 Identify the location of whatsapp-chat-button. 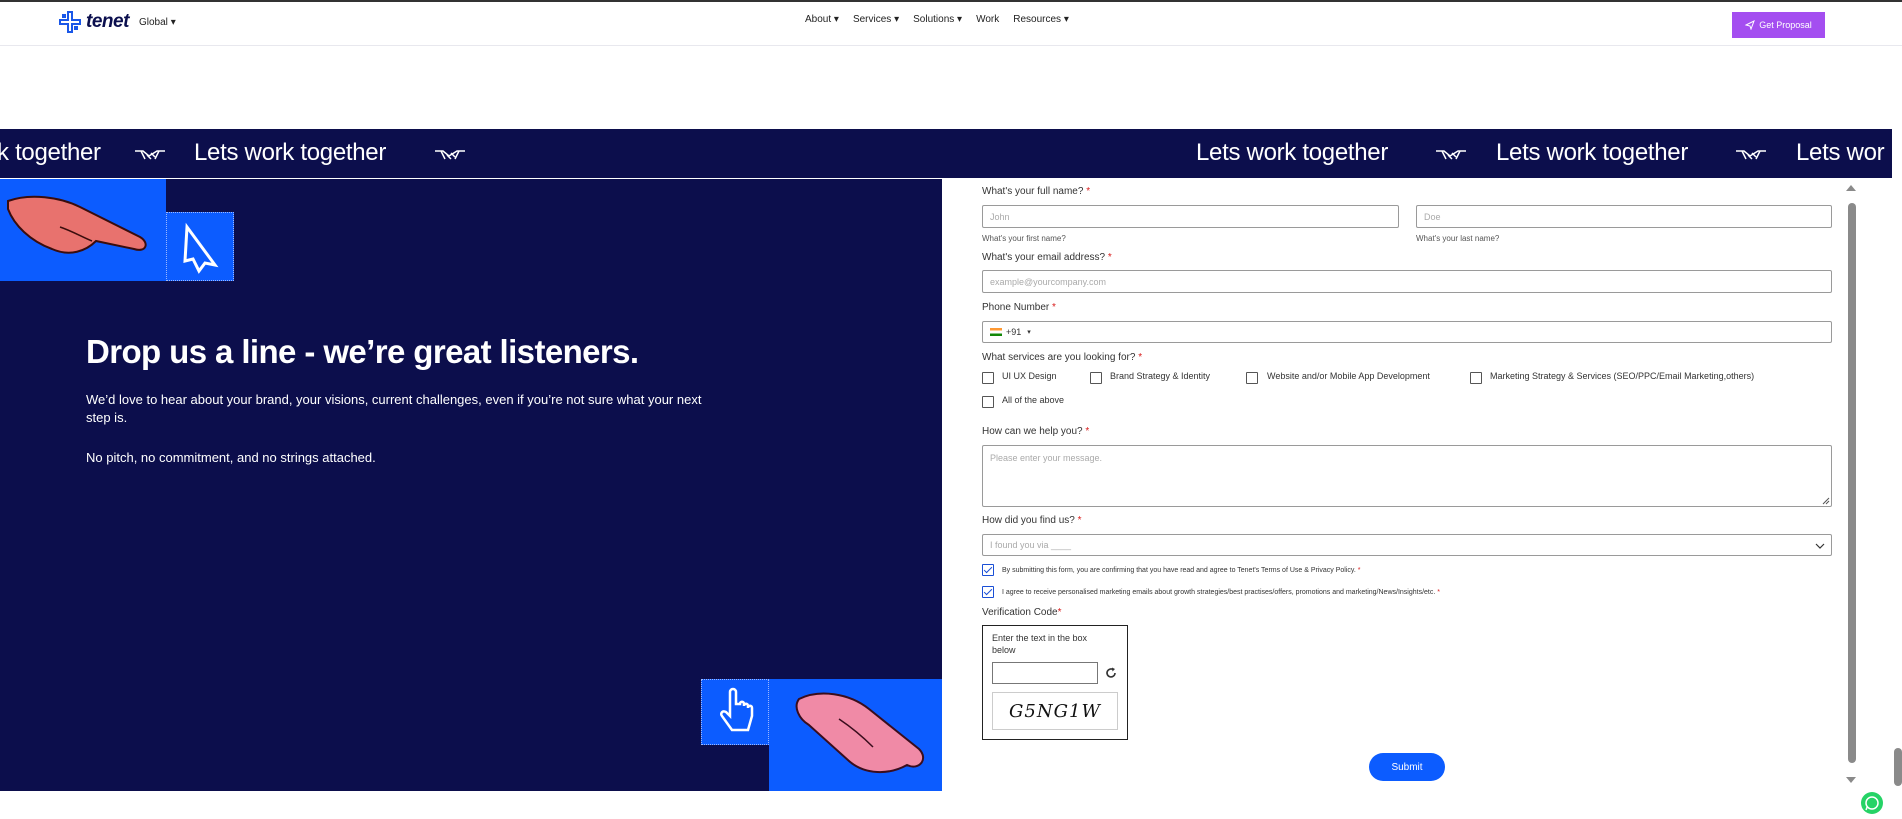
(1872, 803).